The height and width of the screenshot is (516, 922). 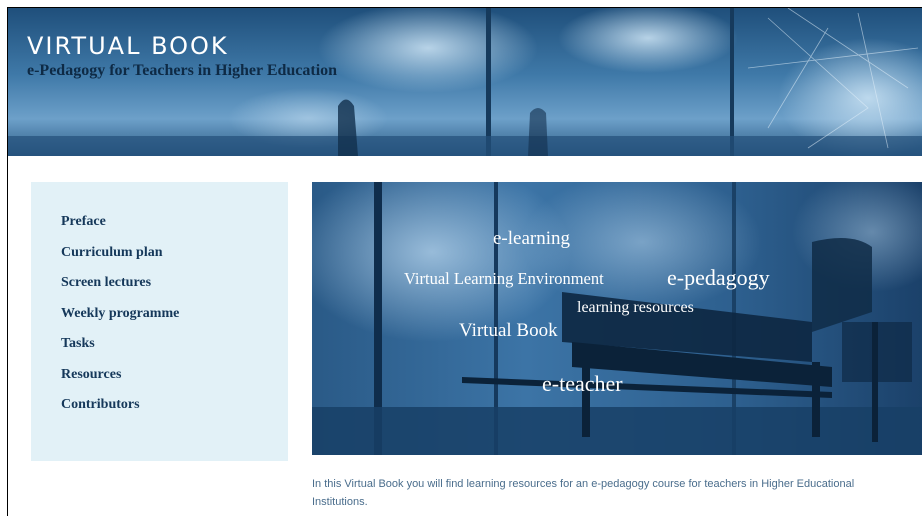 What do you see at coordinates (120, 227) in the screenshot?
I see `nav-item-preface: Preface` at bounding box center [120, 227].